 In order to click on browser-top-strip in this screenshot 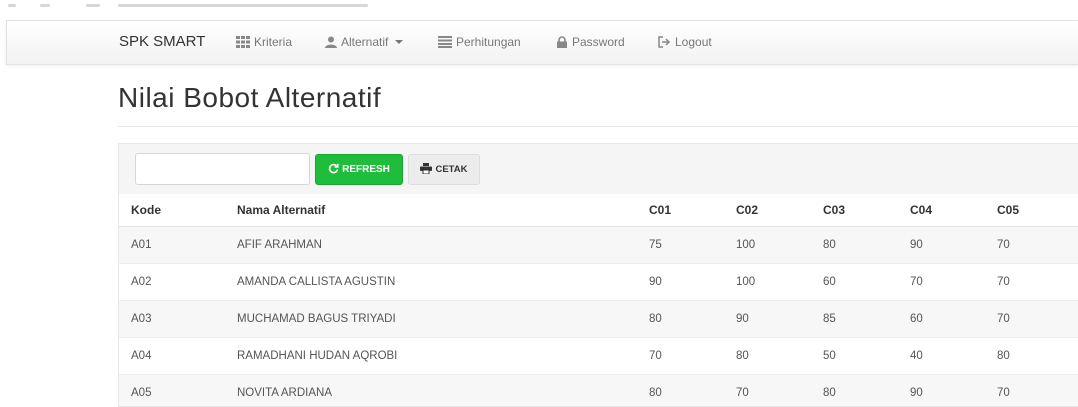, I will do `click(539, 7)`.